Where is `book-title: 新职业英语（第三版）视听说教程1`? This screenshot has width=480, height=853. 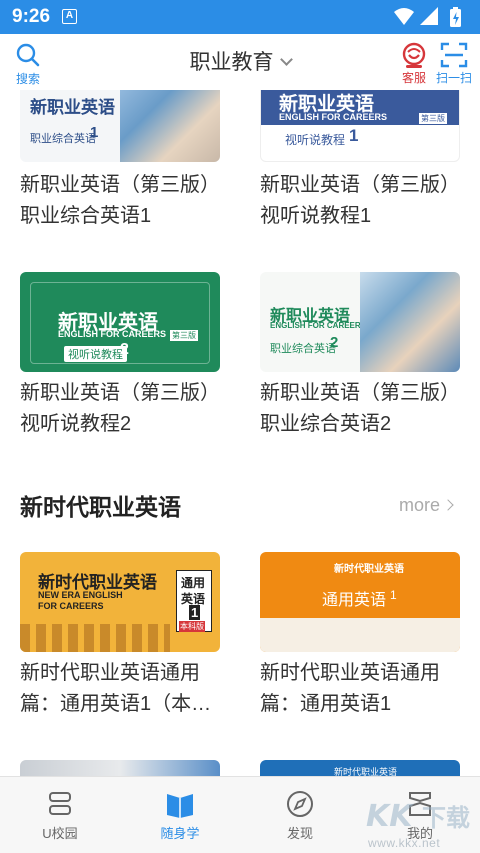
book-title: 新职业英语（第三版）视听说教程1 is located at coordinates (365, 201).